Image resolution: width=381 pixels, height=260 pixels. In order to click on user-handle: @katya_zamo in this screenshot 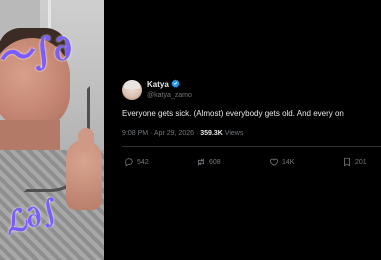, I will do `click(169, 95)`.